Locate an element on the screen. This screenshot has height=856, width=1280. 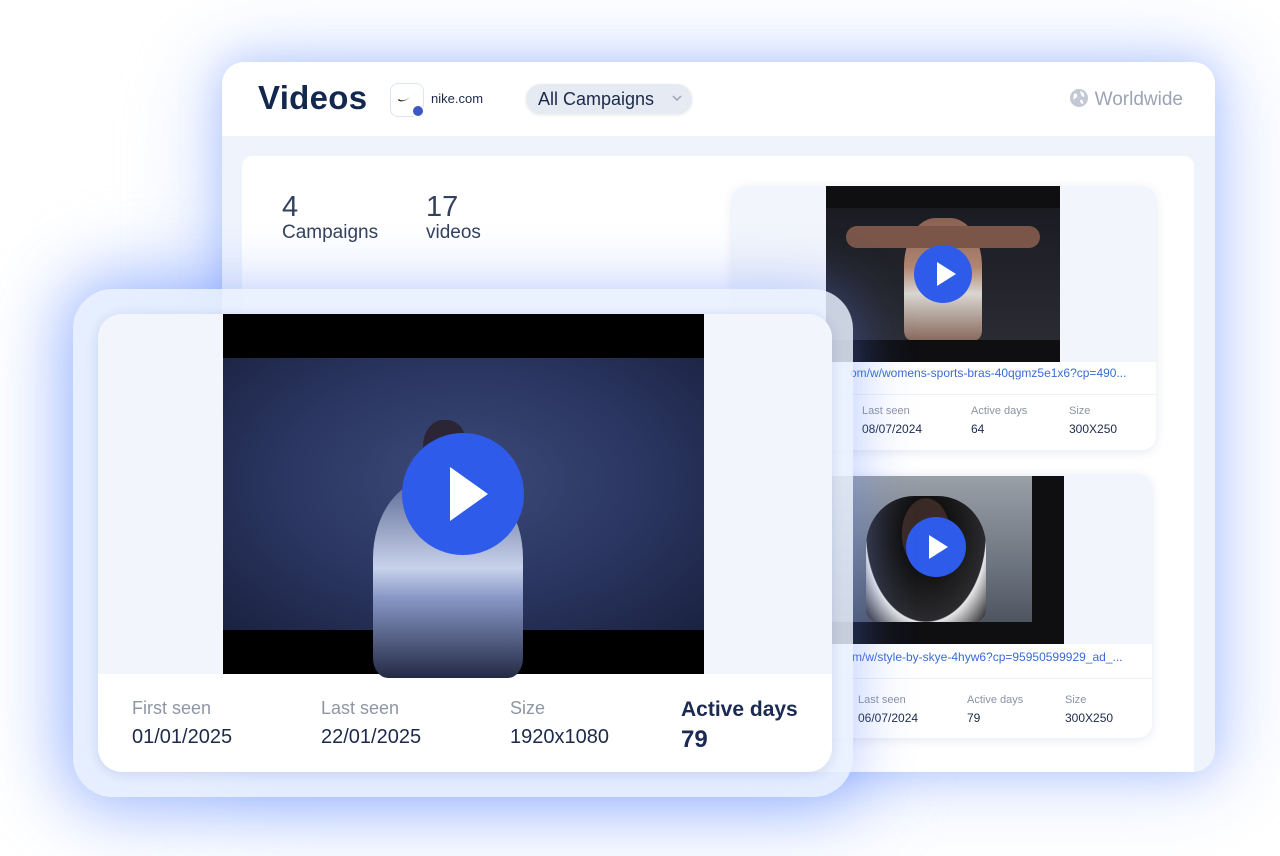
nike-swoosh-icon is located at coordinates (407, 98).